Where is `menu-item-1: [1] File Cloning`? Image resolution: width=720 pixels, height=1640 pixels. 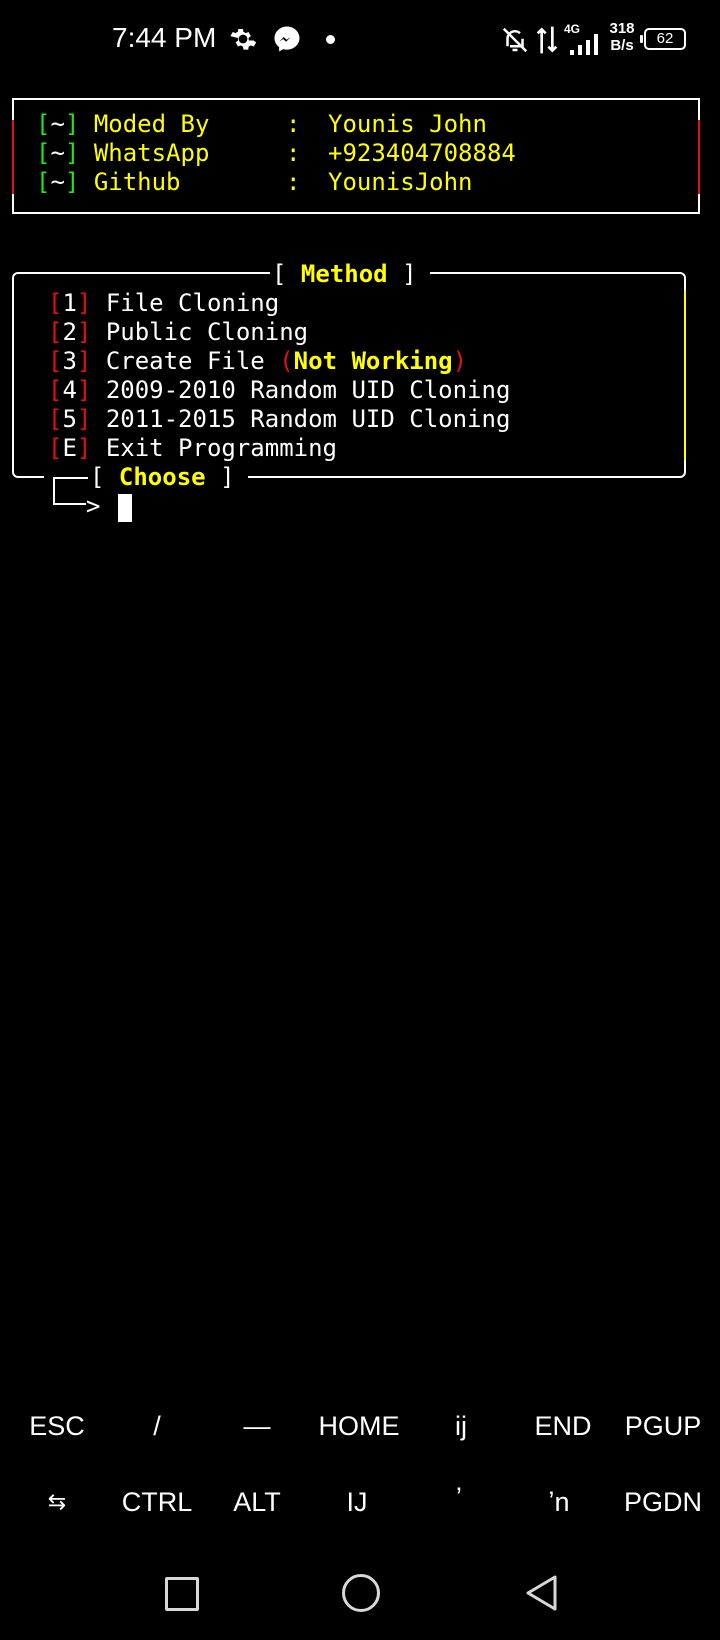
menu-item-1: [1] File Cloning is located at coordinates (163, 303).